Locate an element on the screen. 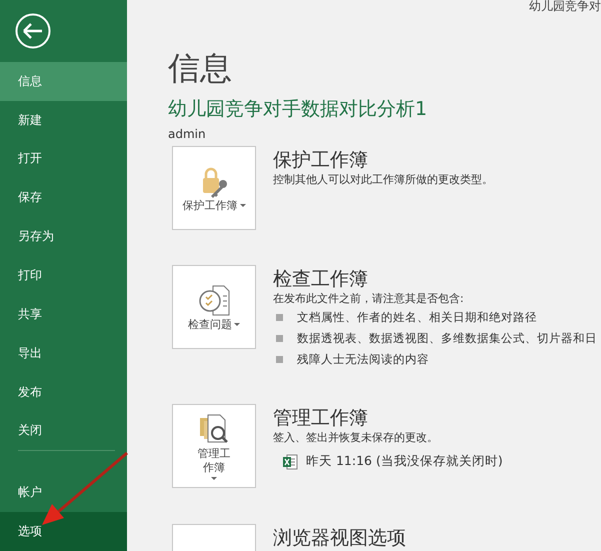 Image resolution: width=601 pixels, height=551 pixels. menu-item: 另存为 is located at coordinates (63, 236).